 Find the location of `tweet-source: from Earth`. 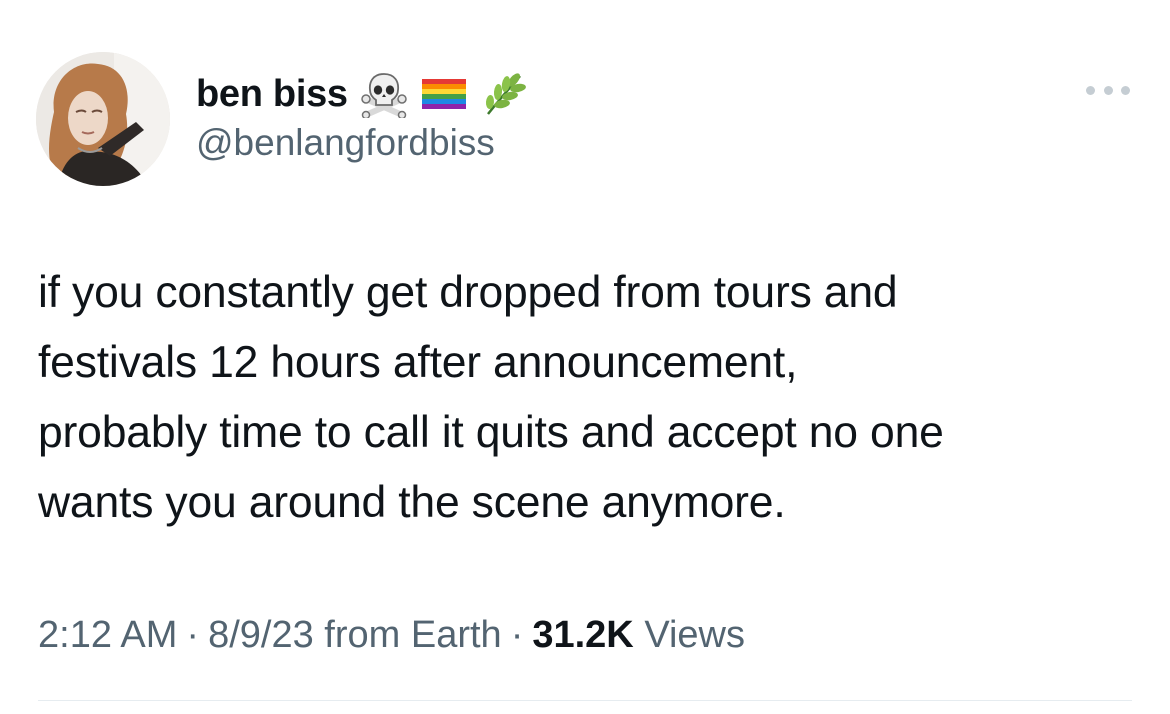

tweet-source: from Earth is located at coordinates (413, 635).